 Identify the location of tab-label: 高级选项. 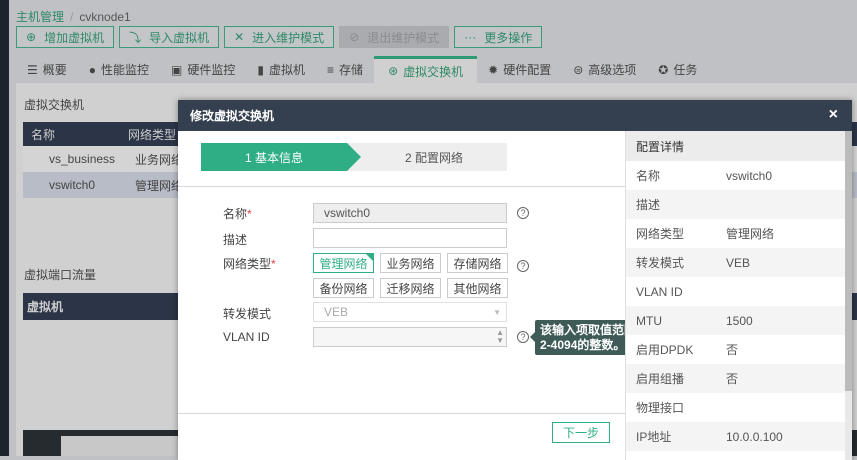
(612, 70).